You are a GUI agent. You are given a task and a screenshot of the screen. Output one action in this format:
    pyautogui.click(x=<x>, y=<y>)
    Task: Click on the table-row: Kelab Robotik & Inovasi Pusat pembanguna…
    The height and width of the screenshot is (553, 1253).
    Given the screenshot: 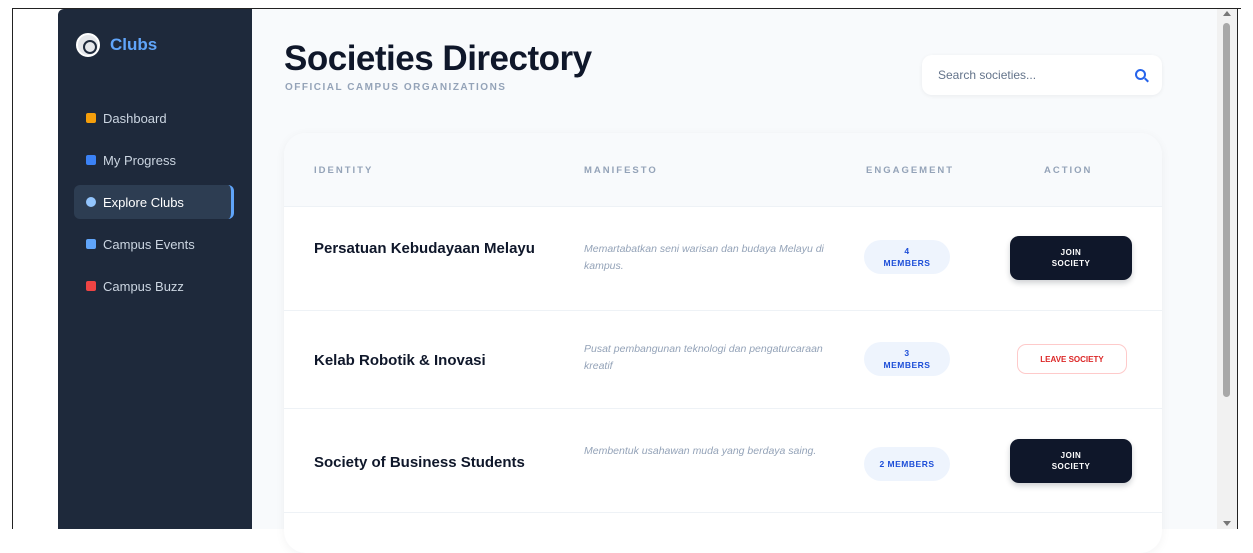 What is the action you would take?
    pyautogui.click(x=723, y=360)
    